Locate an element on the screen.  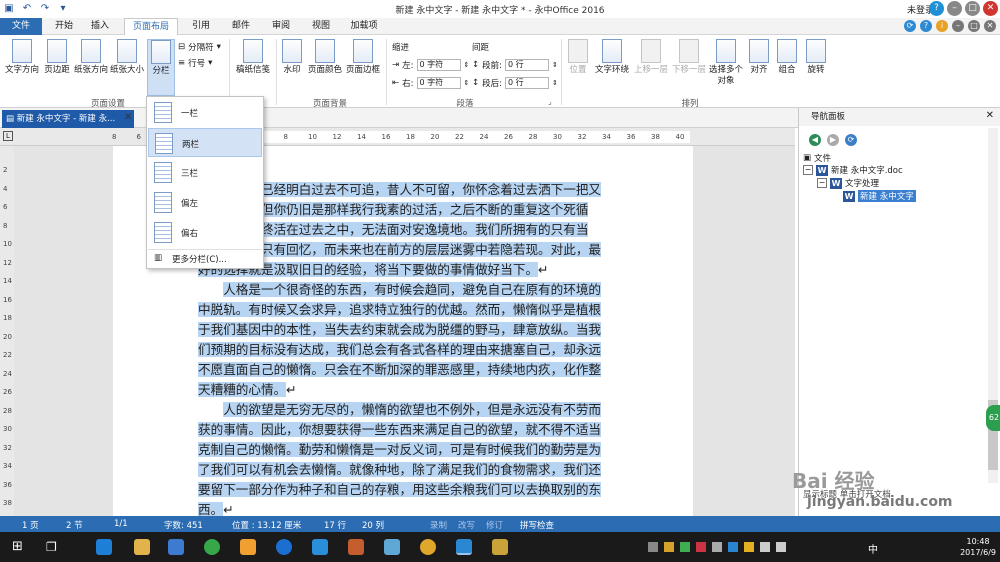
status-record: 录制 is located at coordinates (438, 525).